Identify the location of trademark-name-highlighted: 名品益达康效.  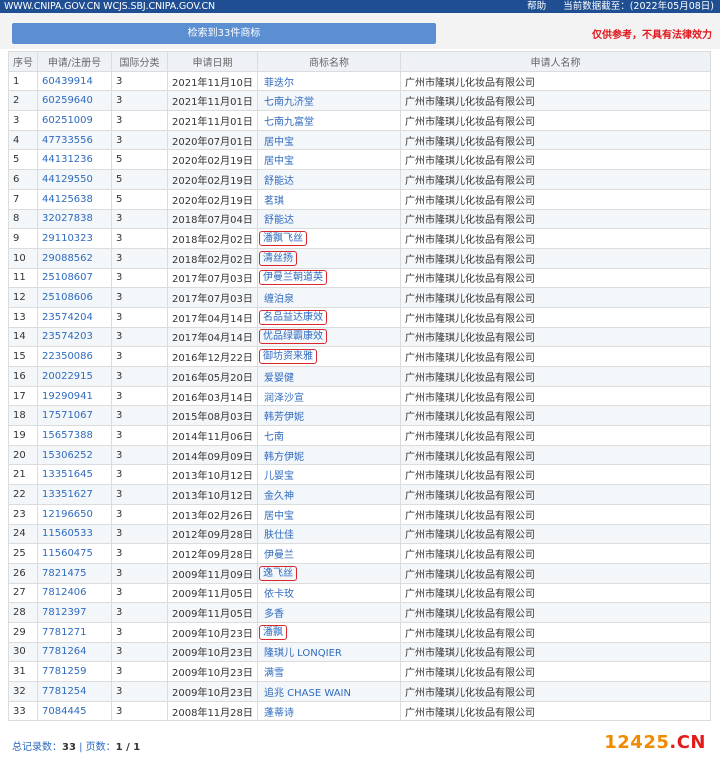
(293, 317).